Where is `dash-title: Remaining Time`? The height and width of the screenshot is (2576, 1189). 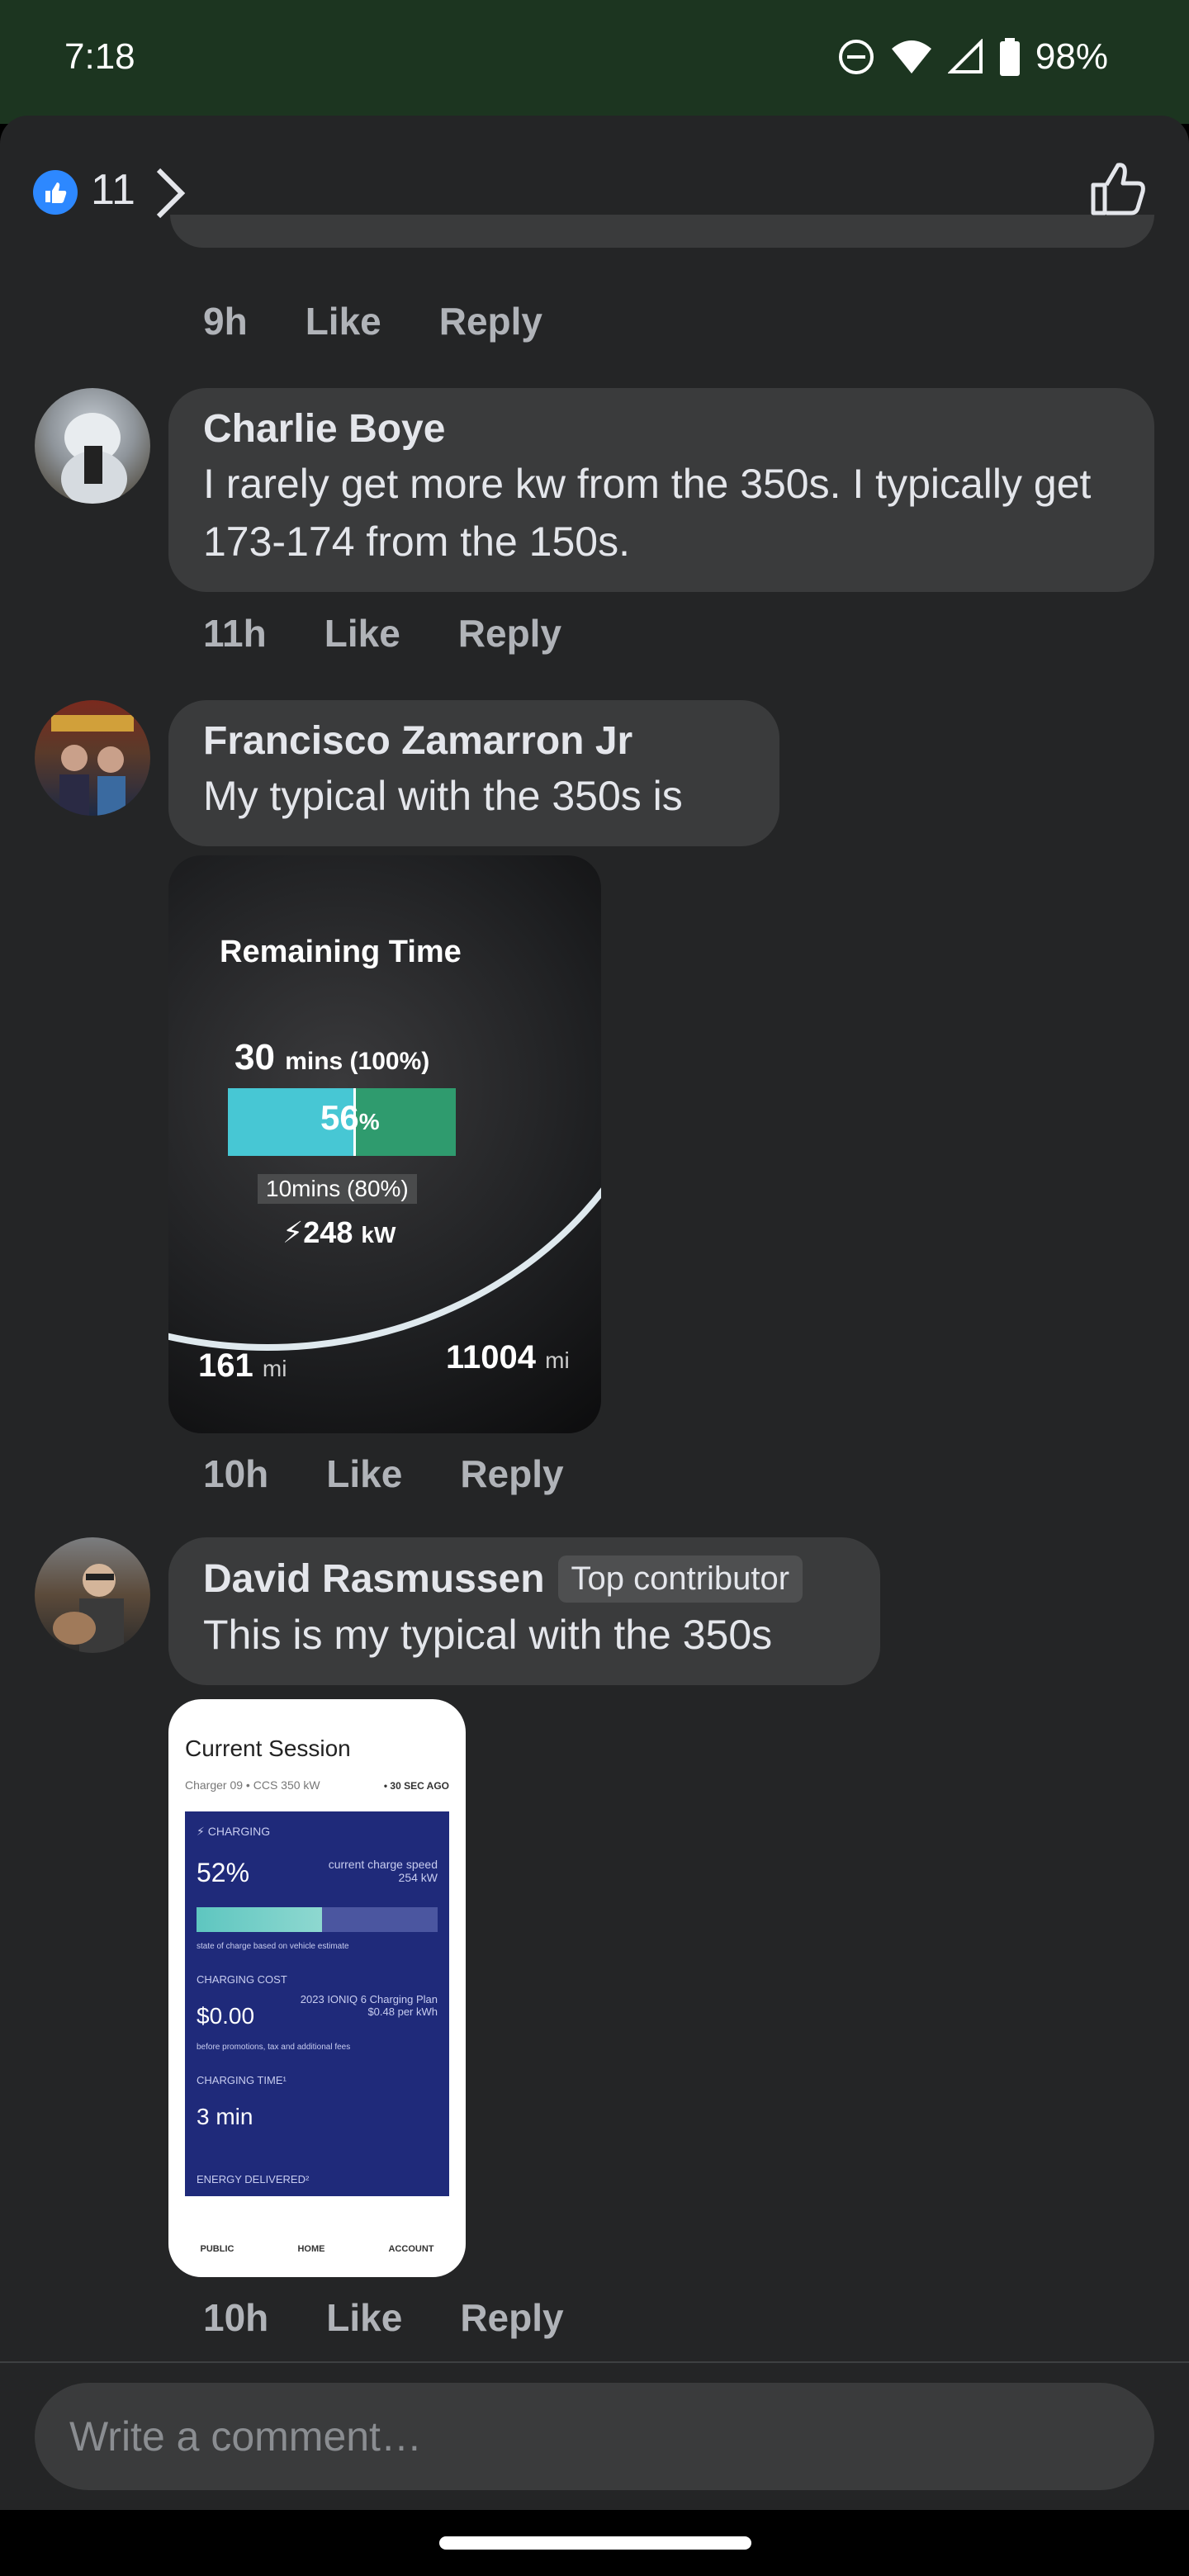
dash-title: Remaining Time is located at coordinates (341, 952).